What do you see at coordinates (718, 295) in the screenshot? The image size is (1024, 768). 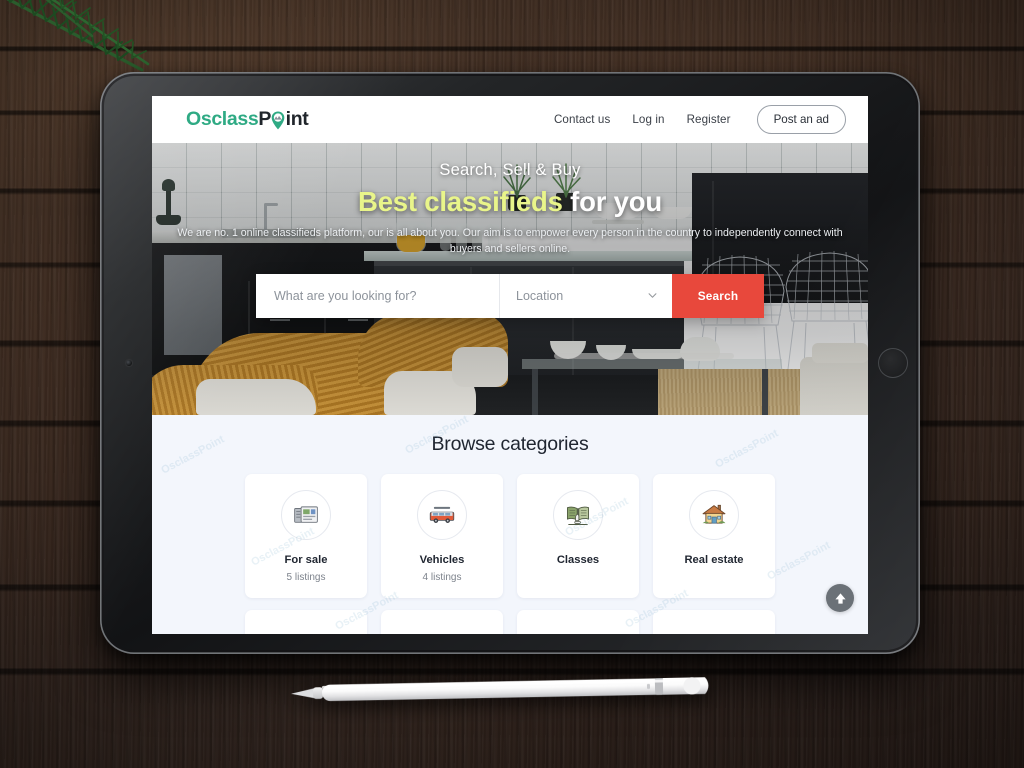 I see `search-submit-button: Search` at bounding box center [718, 295].